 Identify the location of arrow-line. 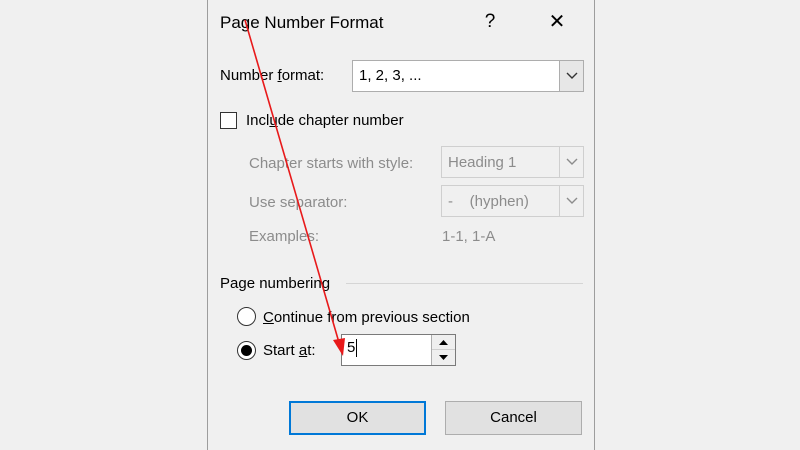
(292, 183).